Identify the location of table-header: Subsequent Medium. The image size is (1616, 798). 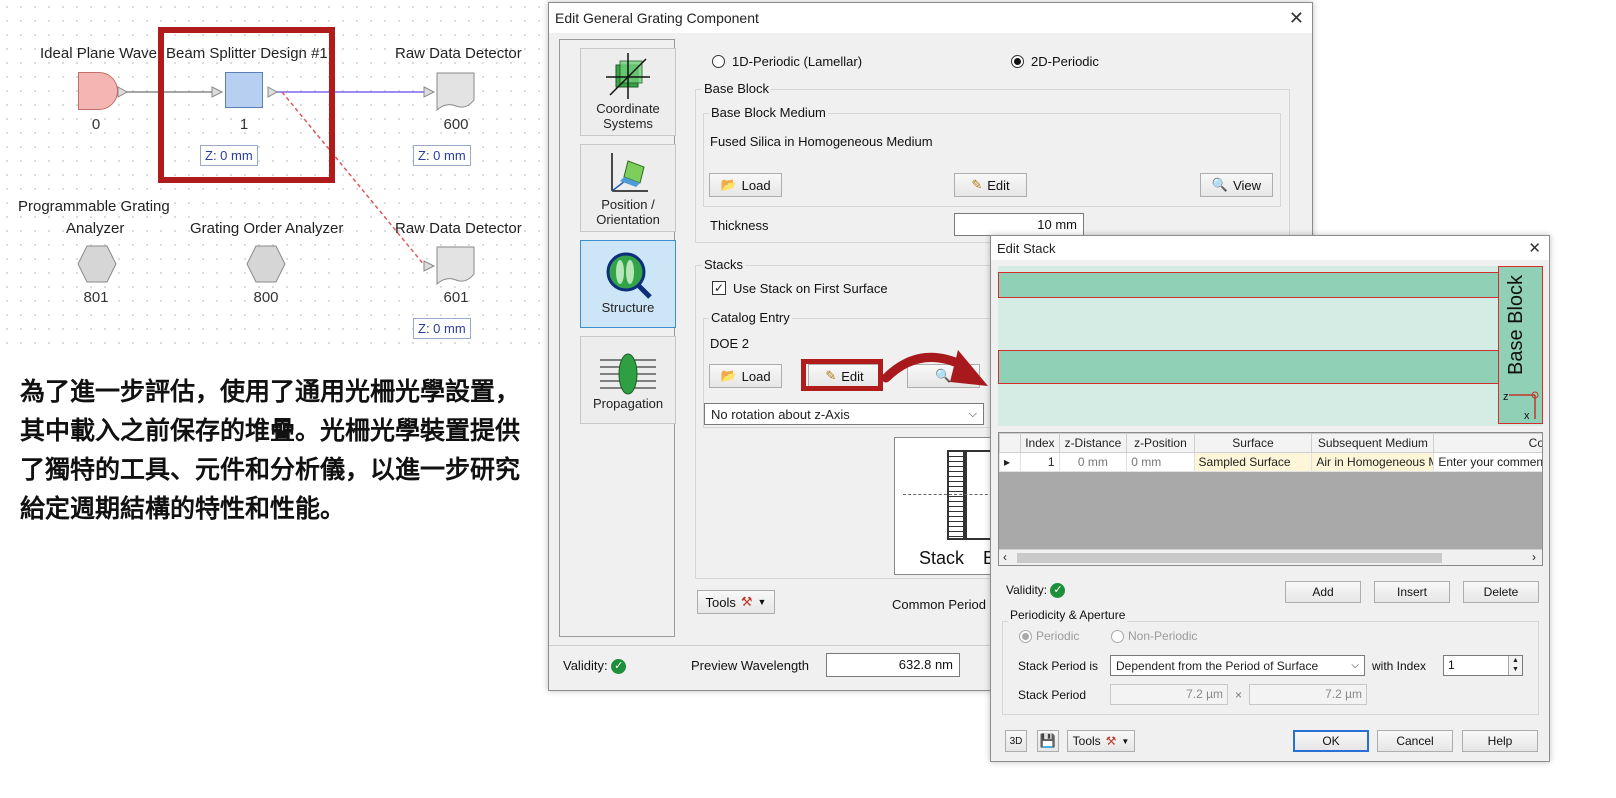
(1373, 443).